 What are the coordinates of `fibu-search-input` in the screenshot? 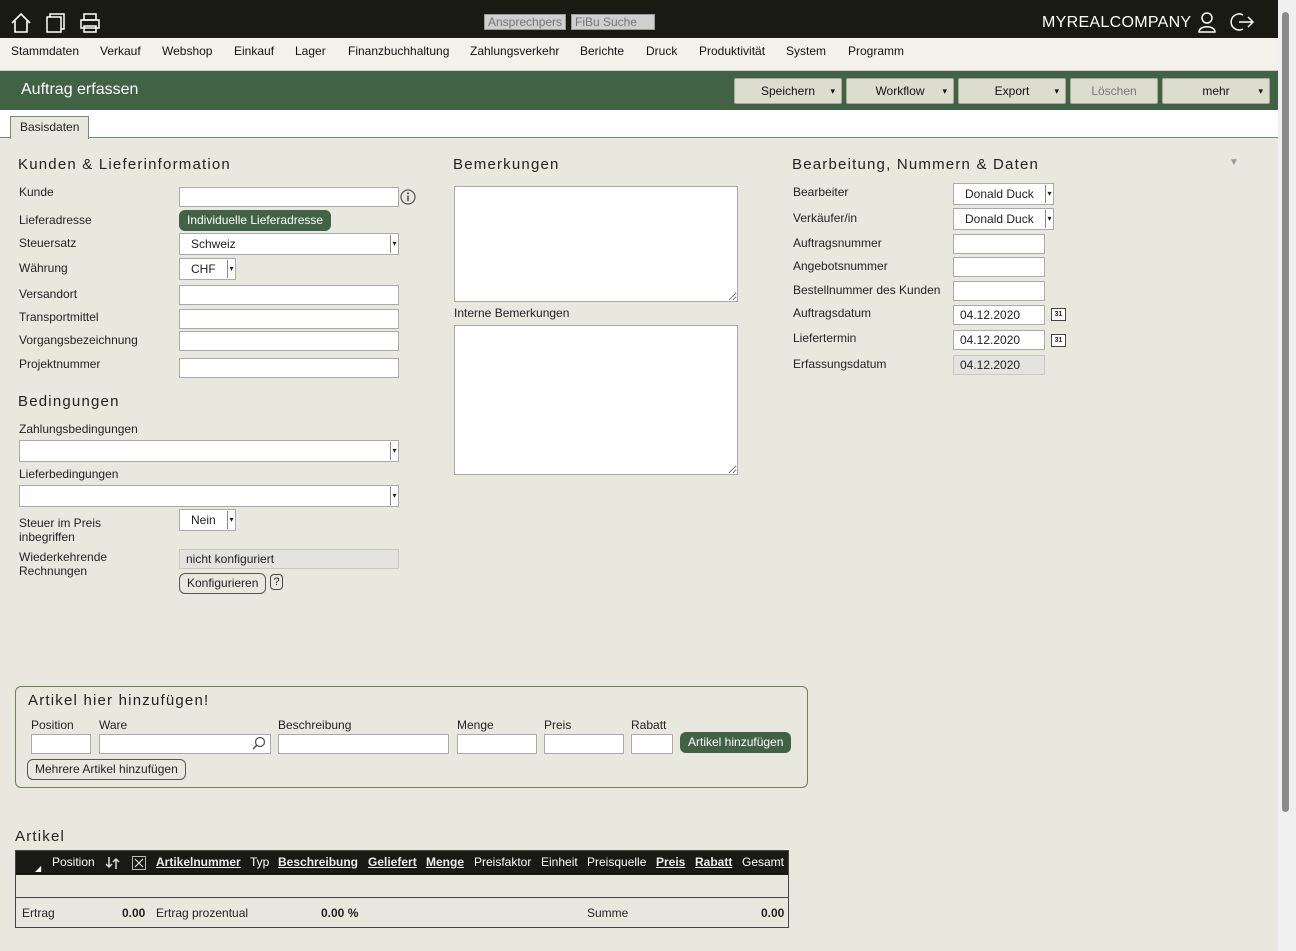 It's located at (613, 22).